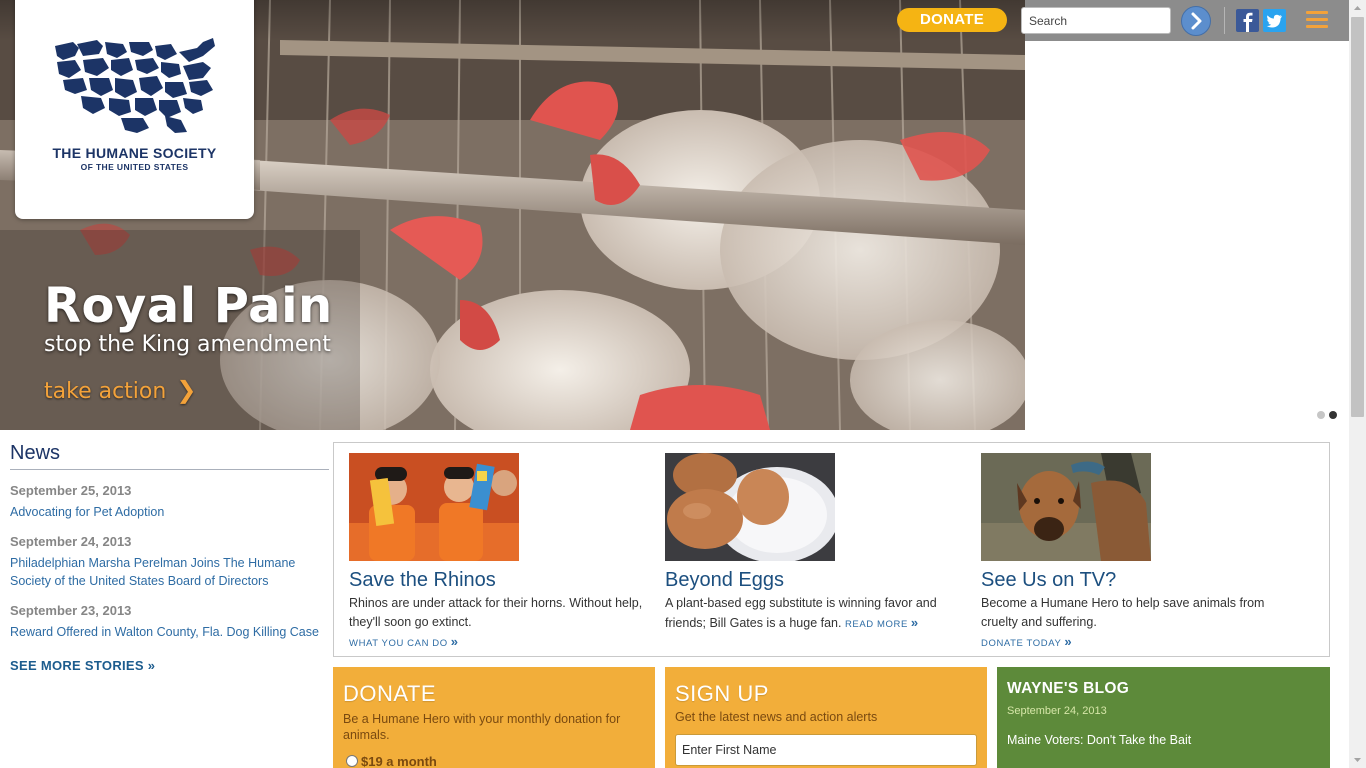 Image resolution: width=1366 pixels, height=768 pixels. Describe the element at coordinates (134, 153) in the screenshot. I see `logo-title: THE HUMANE SOCIETY` at that location.